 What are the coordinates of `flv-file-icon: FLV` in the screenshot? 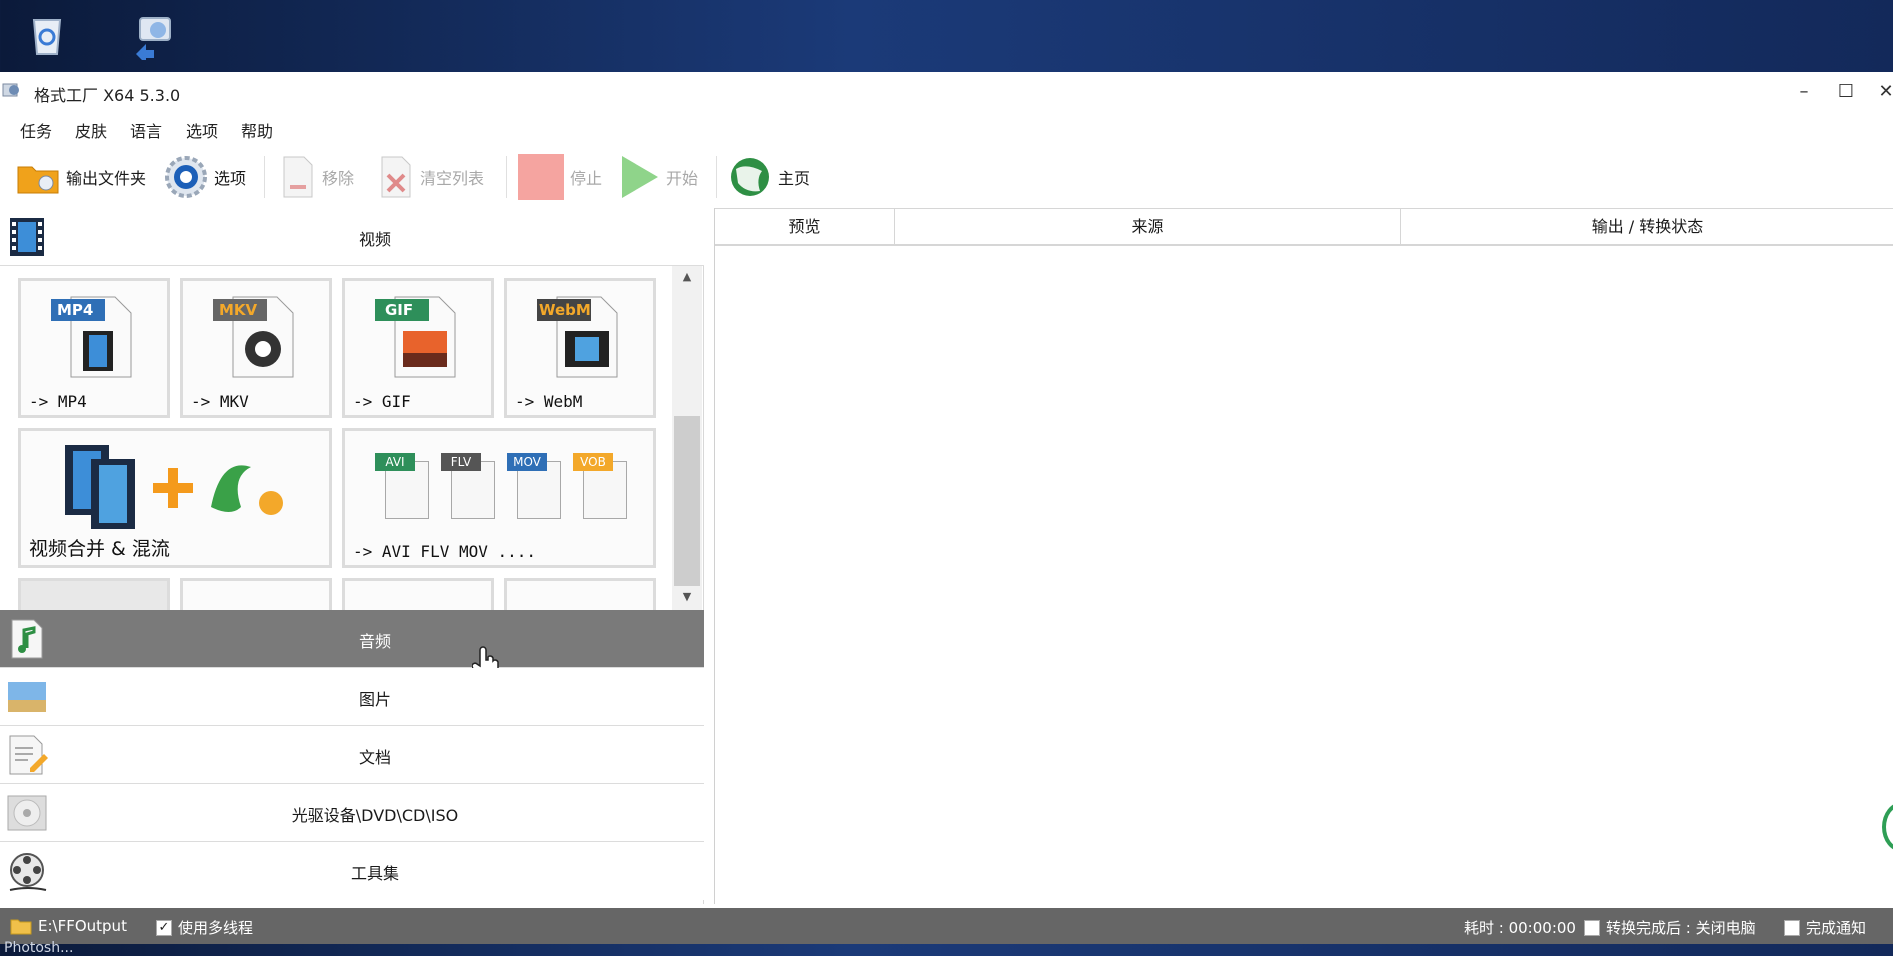 It's located at (469, 487).